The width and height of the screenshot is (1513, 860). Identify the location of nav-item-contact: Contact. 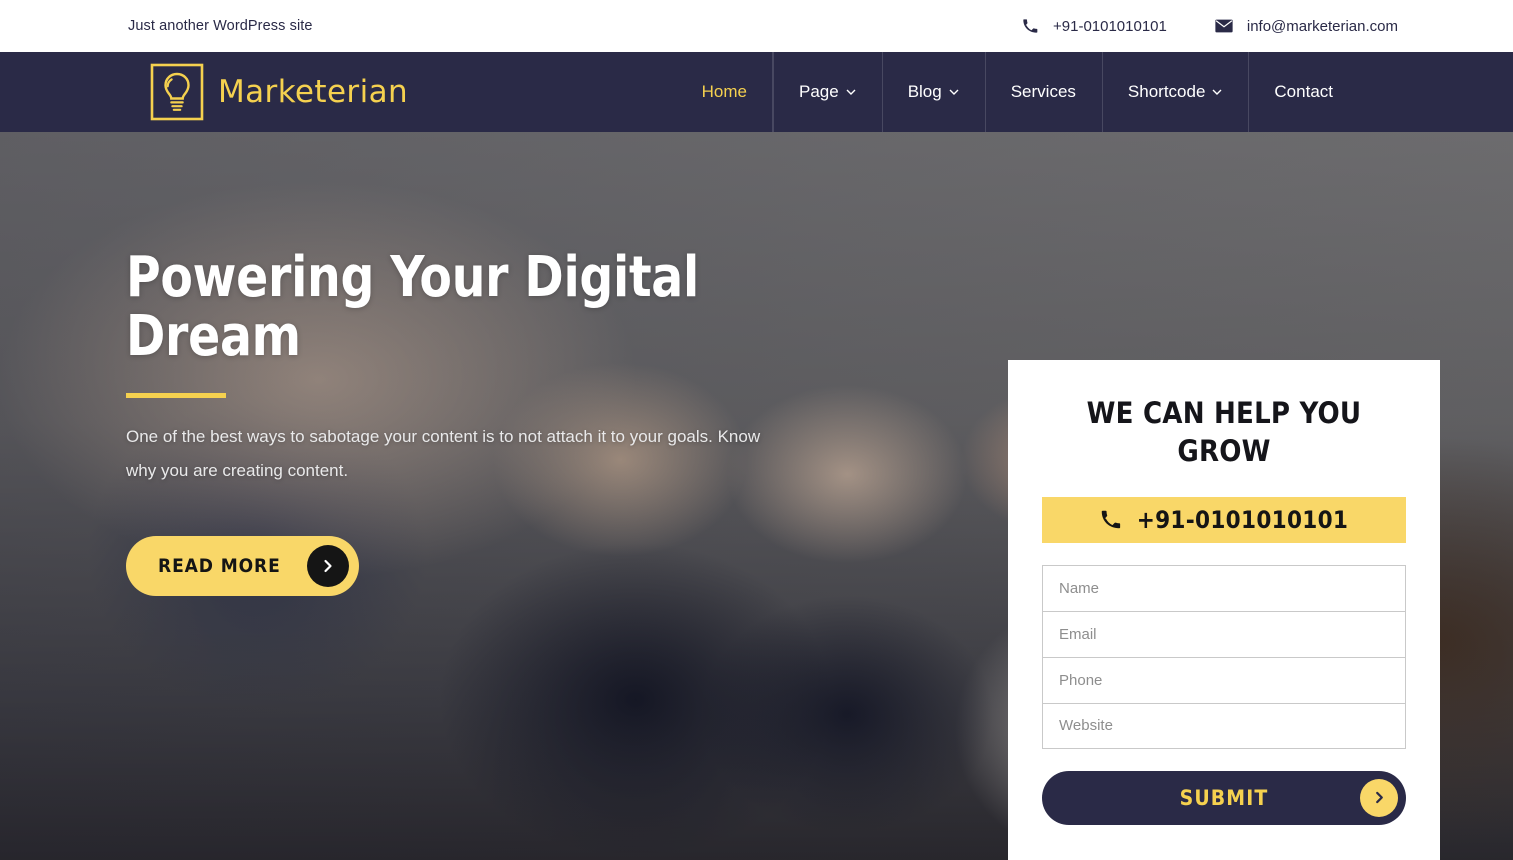
(1303, 92).